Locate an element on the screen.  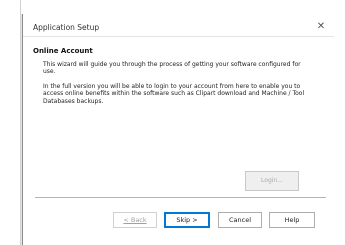
back-button: < Back is located at coordinates (135, 220).